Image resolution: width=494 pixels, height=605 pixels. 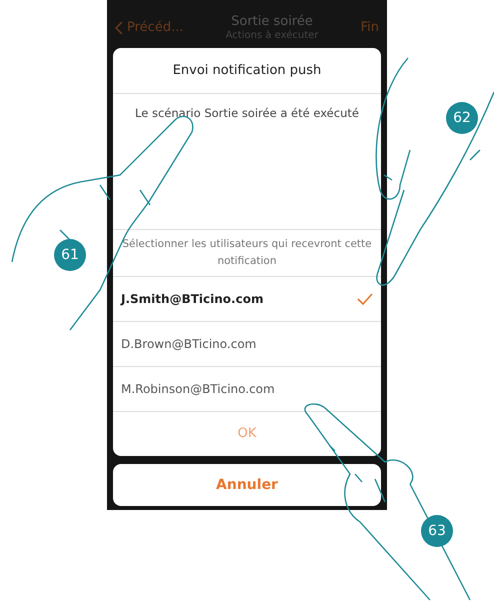 What do you see at coordinates (247, 71) in the screenshot?
I see `dialog-title: Envoi notification push` at bounding box center [247, 71].